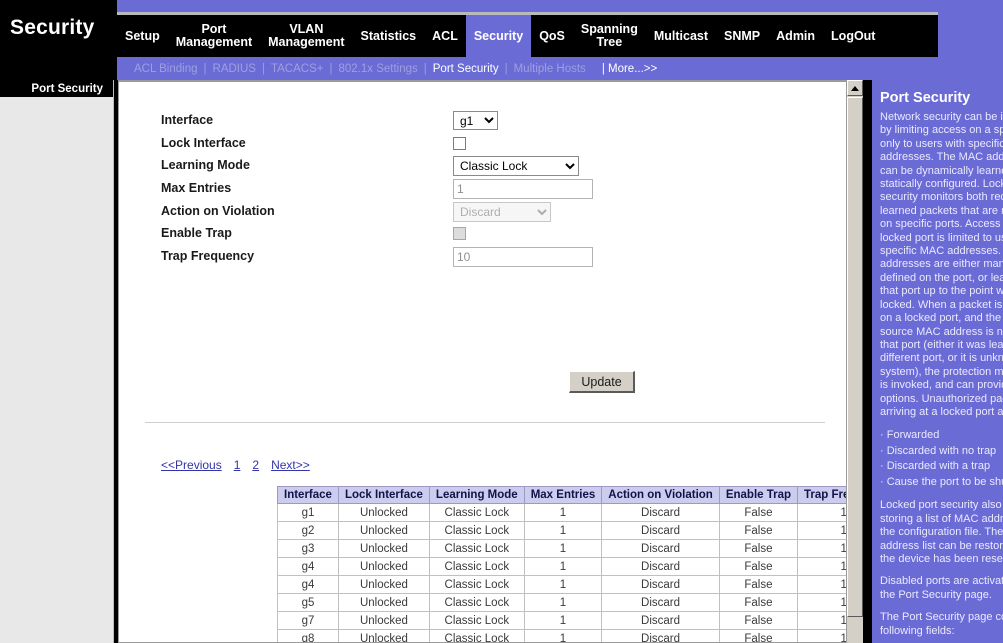  What do you see at coordinates (502, 212) in the screenshot?
I see `select-action-on-violation: Discard` at bounding box center [502, 212].